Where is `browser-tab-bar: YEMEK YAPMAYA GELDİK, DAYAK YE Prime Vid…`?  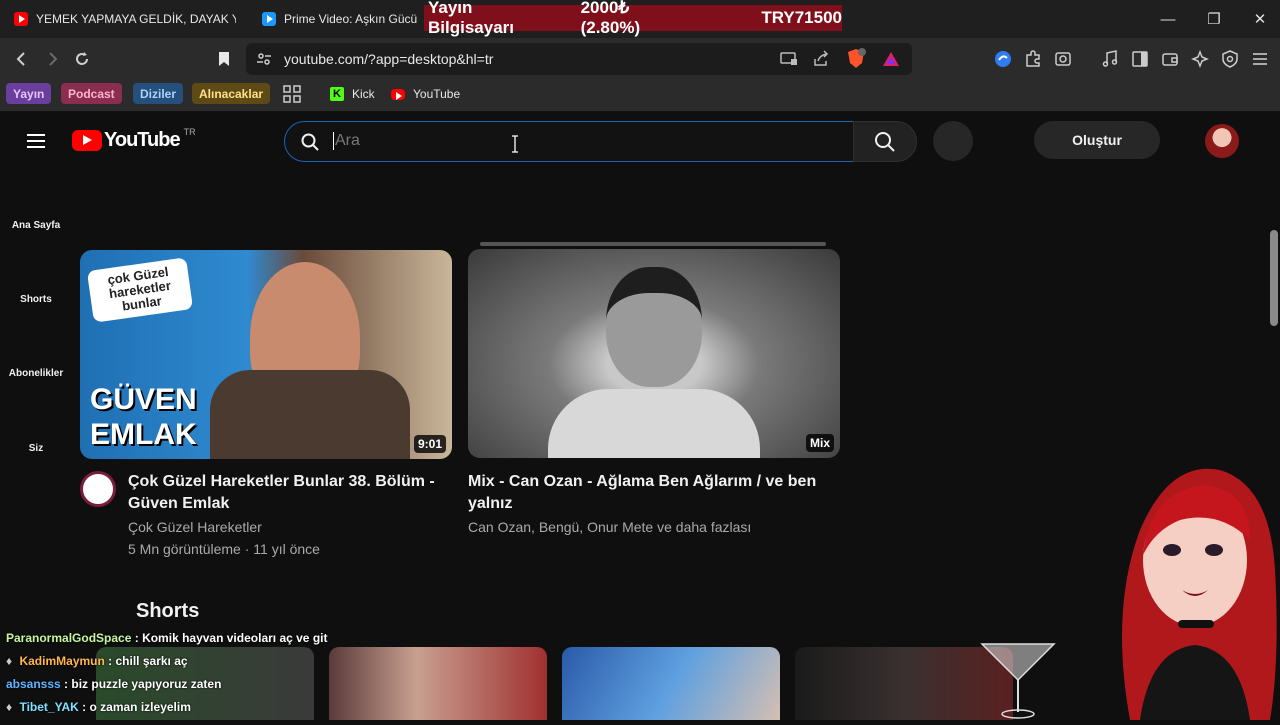
browser-tab-bar: YEMEK YAPMAYA GELDİK, DAYAK YE Prime Vid… is located at coordinates (640, 19).